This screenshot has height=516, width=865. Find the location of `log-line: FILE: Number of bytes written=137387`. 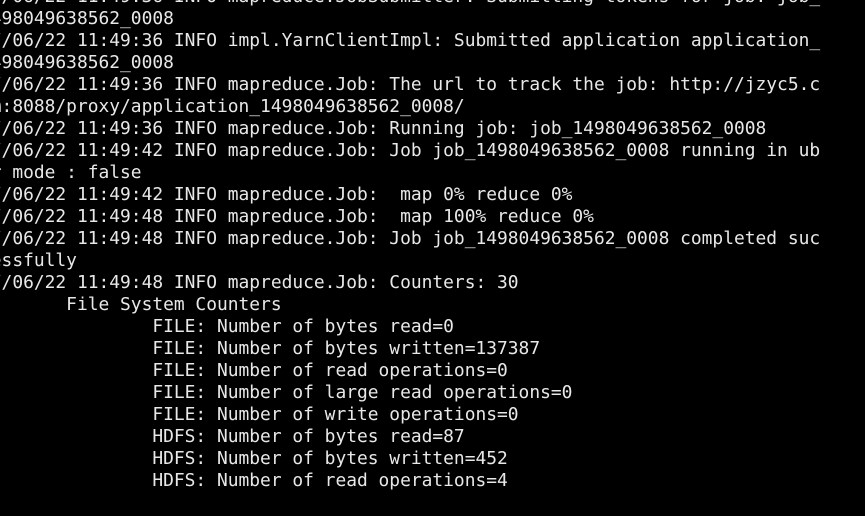

log-line: FILE: Number of bytes written=137387 is located at coordinates (270, 348).